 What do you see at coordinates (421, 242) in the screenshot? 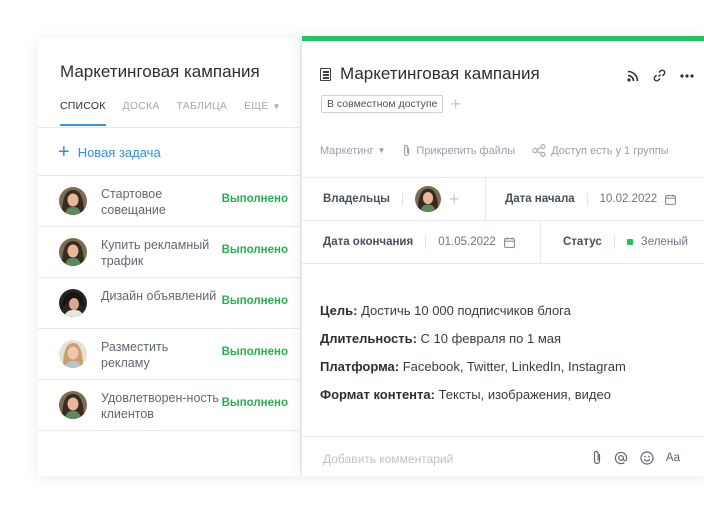
I see `end-date-field: Дата окончания 01.05.2022` at bounding box center [421, 242].